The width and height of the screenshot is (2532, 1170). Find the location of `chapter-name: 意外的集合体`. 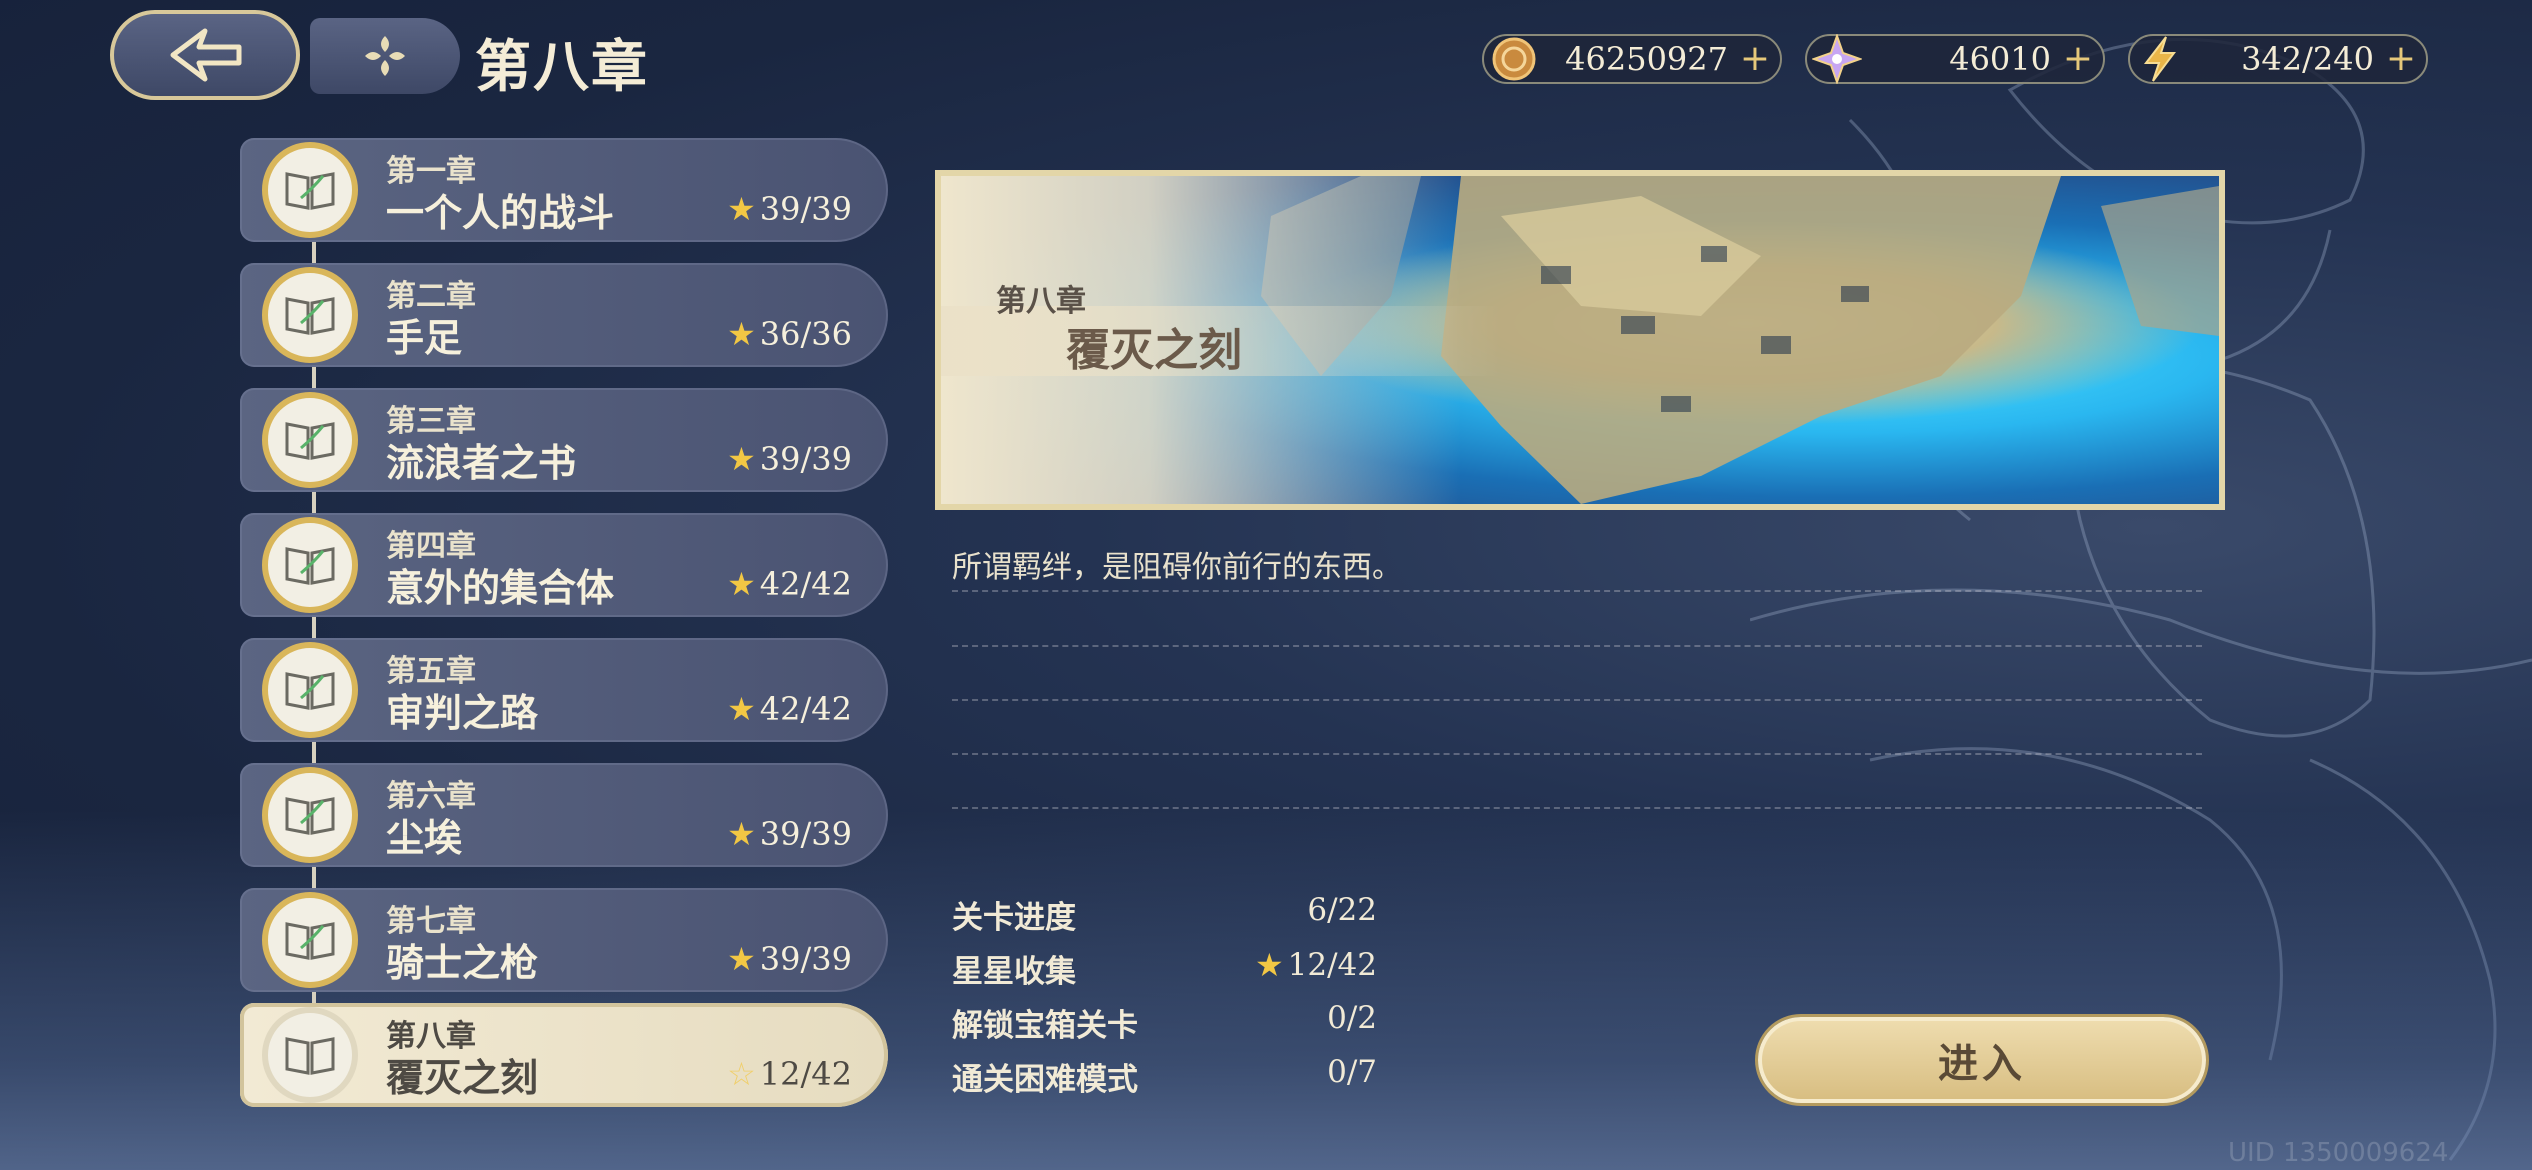

chapter-name: 意外的集合体 is located at coordinates (500, 587).